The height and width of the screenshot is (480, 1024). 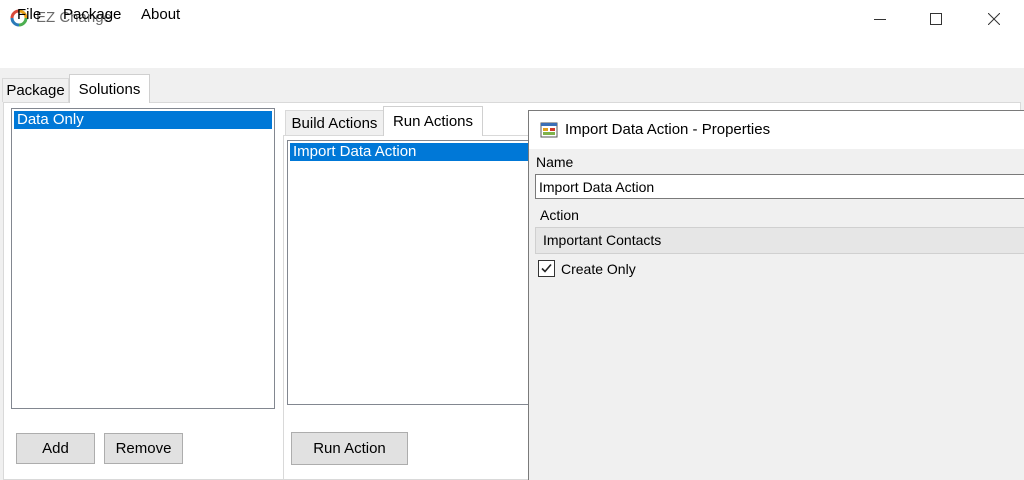 I want to click on maximize-icon, so click(x=936, y=19).